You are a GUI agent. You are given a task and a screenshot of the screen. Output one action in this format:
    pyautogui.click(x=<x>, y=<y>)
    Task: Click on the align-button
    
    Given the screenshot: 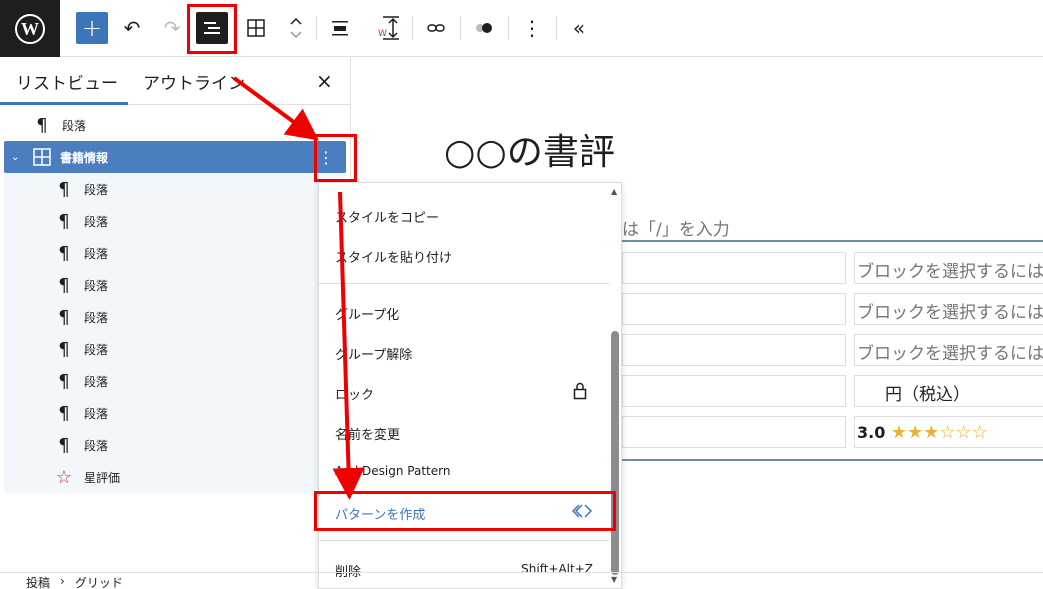 What is the action you would take?
    pyautogui.click(x=340, y=28)
    